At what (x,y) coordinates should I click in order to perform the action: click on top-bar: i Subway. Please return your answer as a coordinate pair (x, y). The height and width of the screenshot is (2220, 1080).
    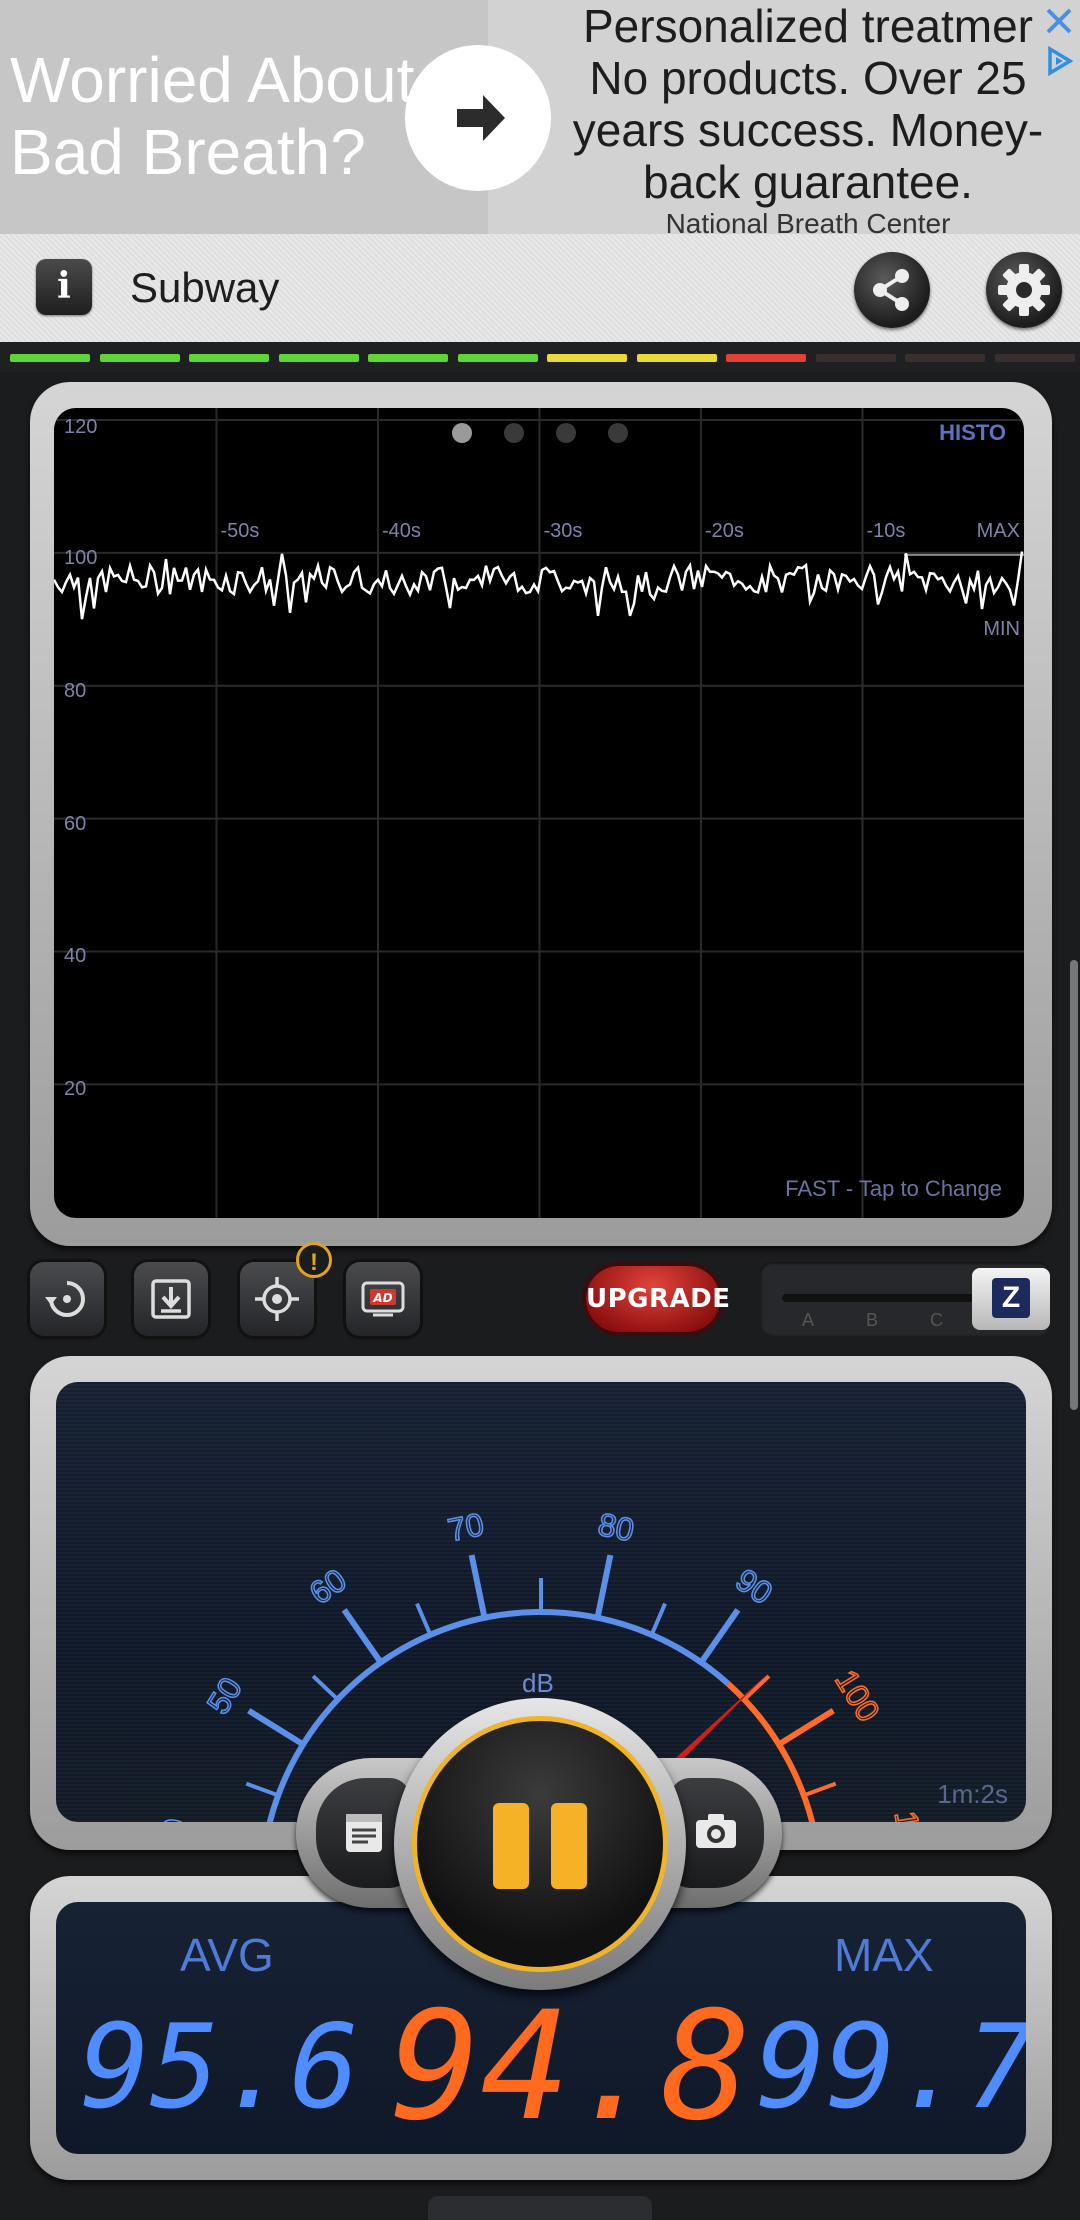
    Looking at the image, I should click on (540, 288).